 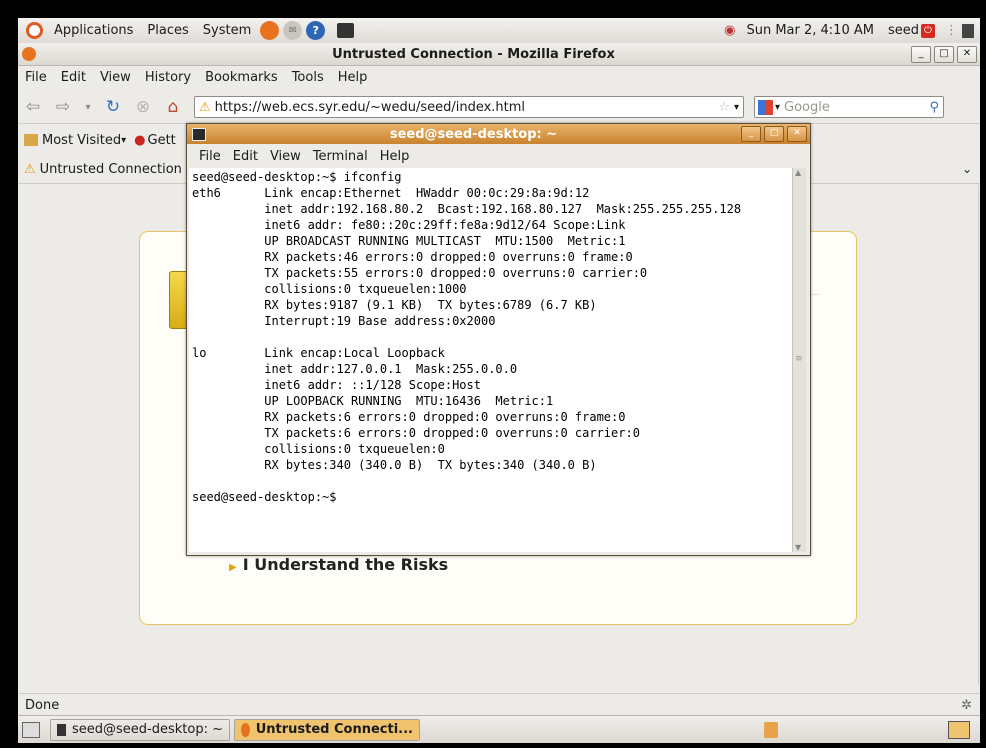 I want to click on back-arrow-icon: ⇦, so click(x=33, y=107).